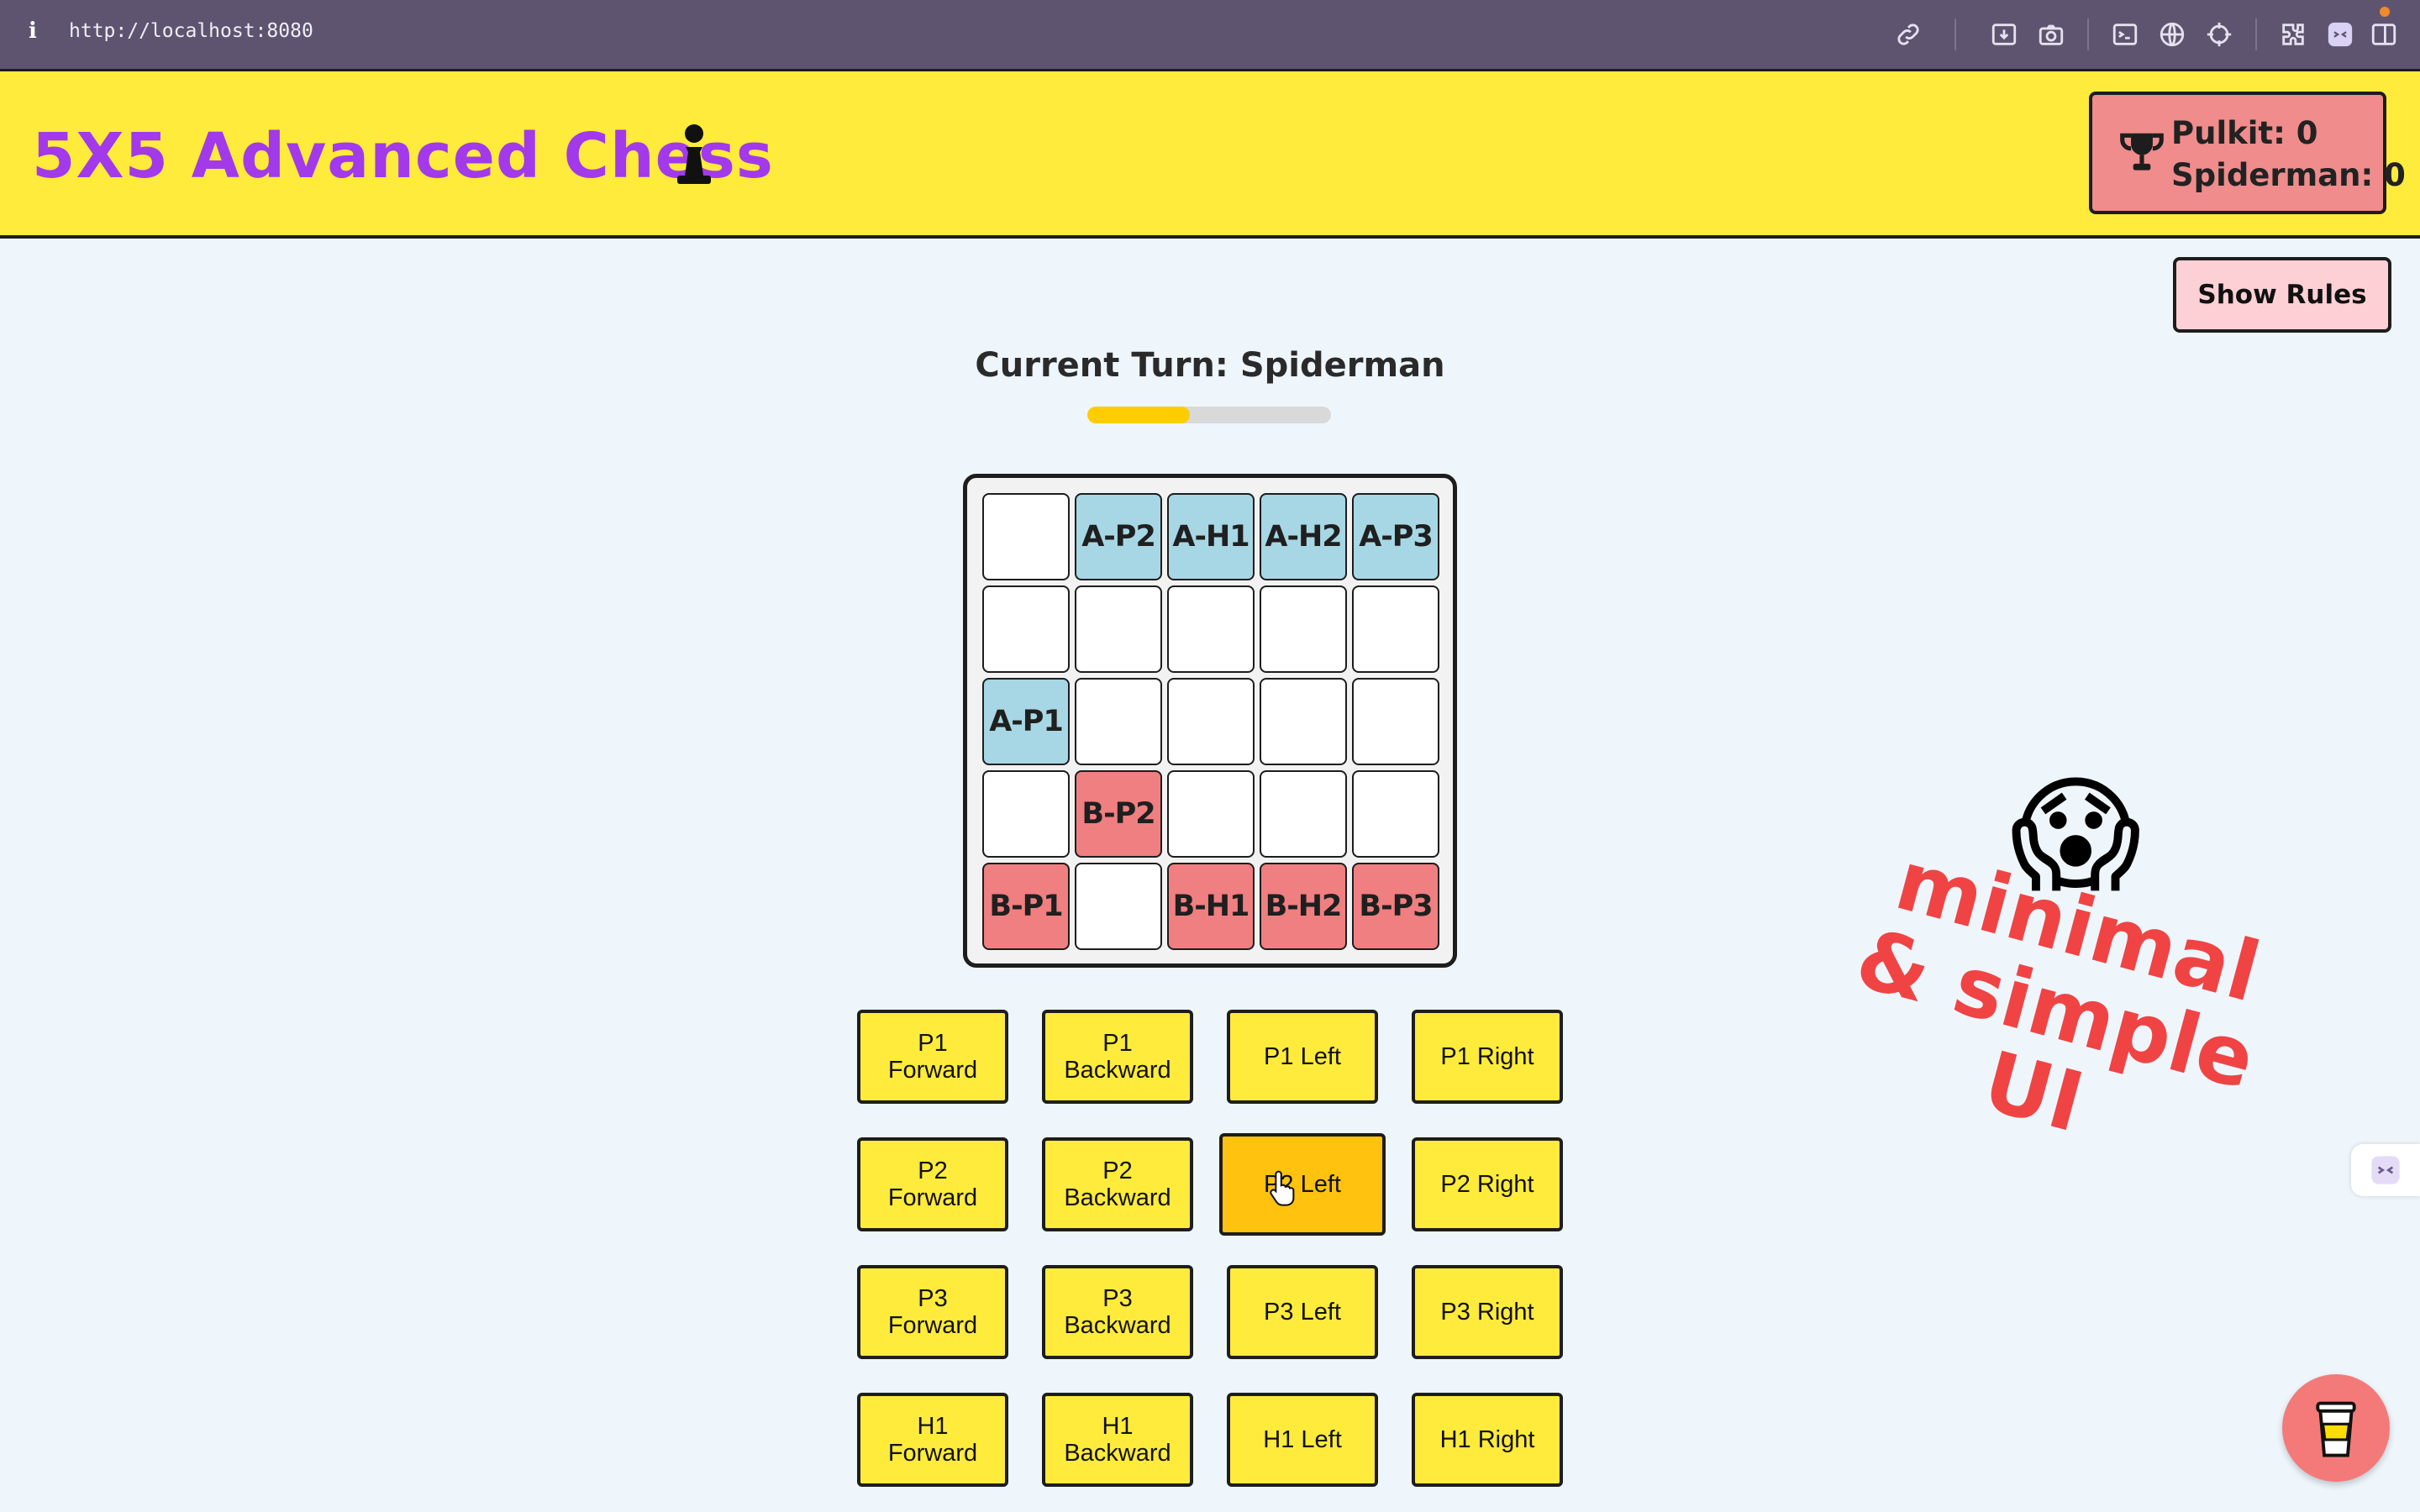 The height and width of the screenshot is (1512, 2420). I want to click on camera-icon, so click(2051, 34).